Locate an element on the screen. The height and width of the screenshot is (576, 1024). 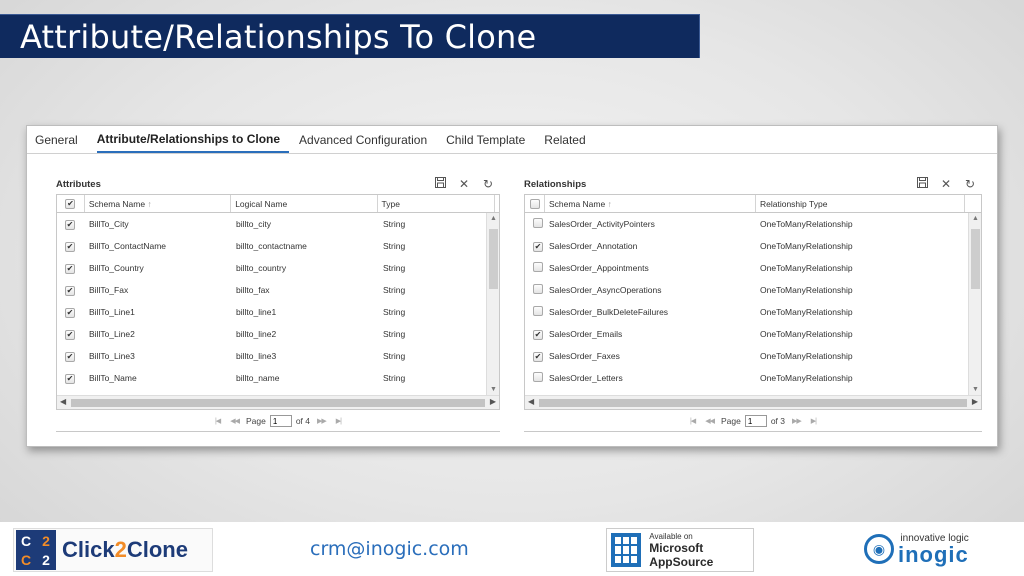
logical-name-cell: billto_name is located at coordinates (258, 378).